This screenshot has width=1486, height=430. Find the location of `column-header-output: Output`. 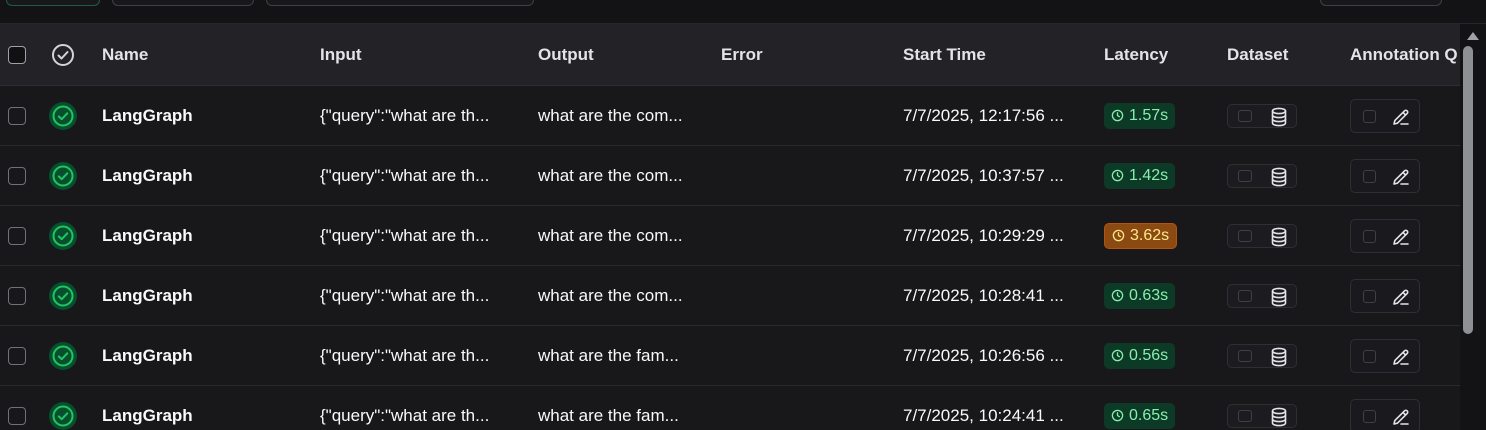

column-header-output: Output is located at coordinates (623, 54).